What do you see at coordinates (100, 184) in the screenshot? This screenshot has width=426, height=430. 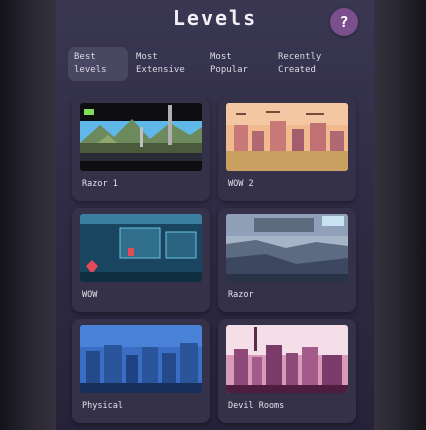 I see `level-name: Razor 1` at bounding box center [100, 184].